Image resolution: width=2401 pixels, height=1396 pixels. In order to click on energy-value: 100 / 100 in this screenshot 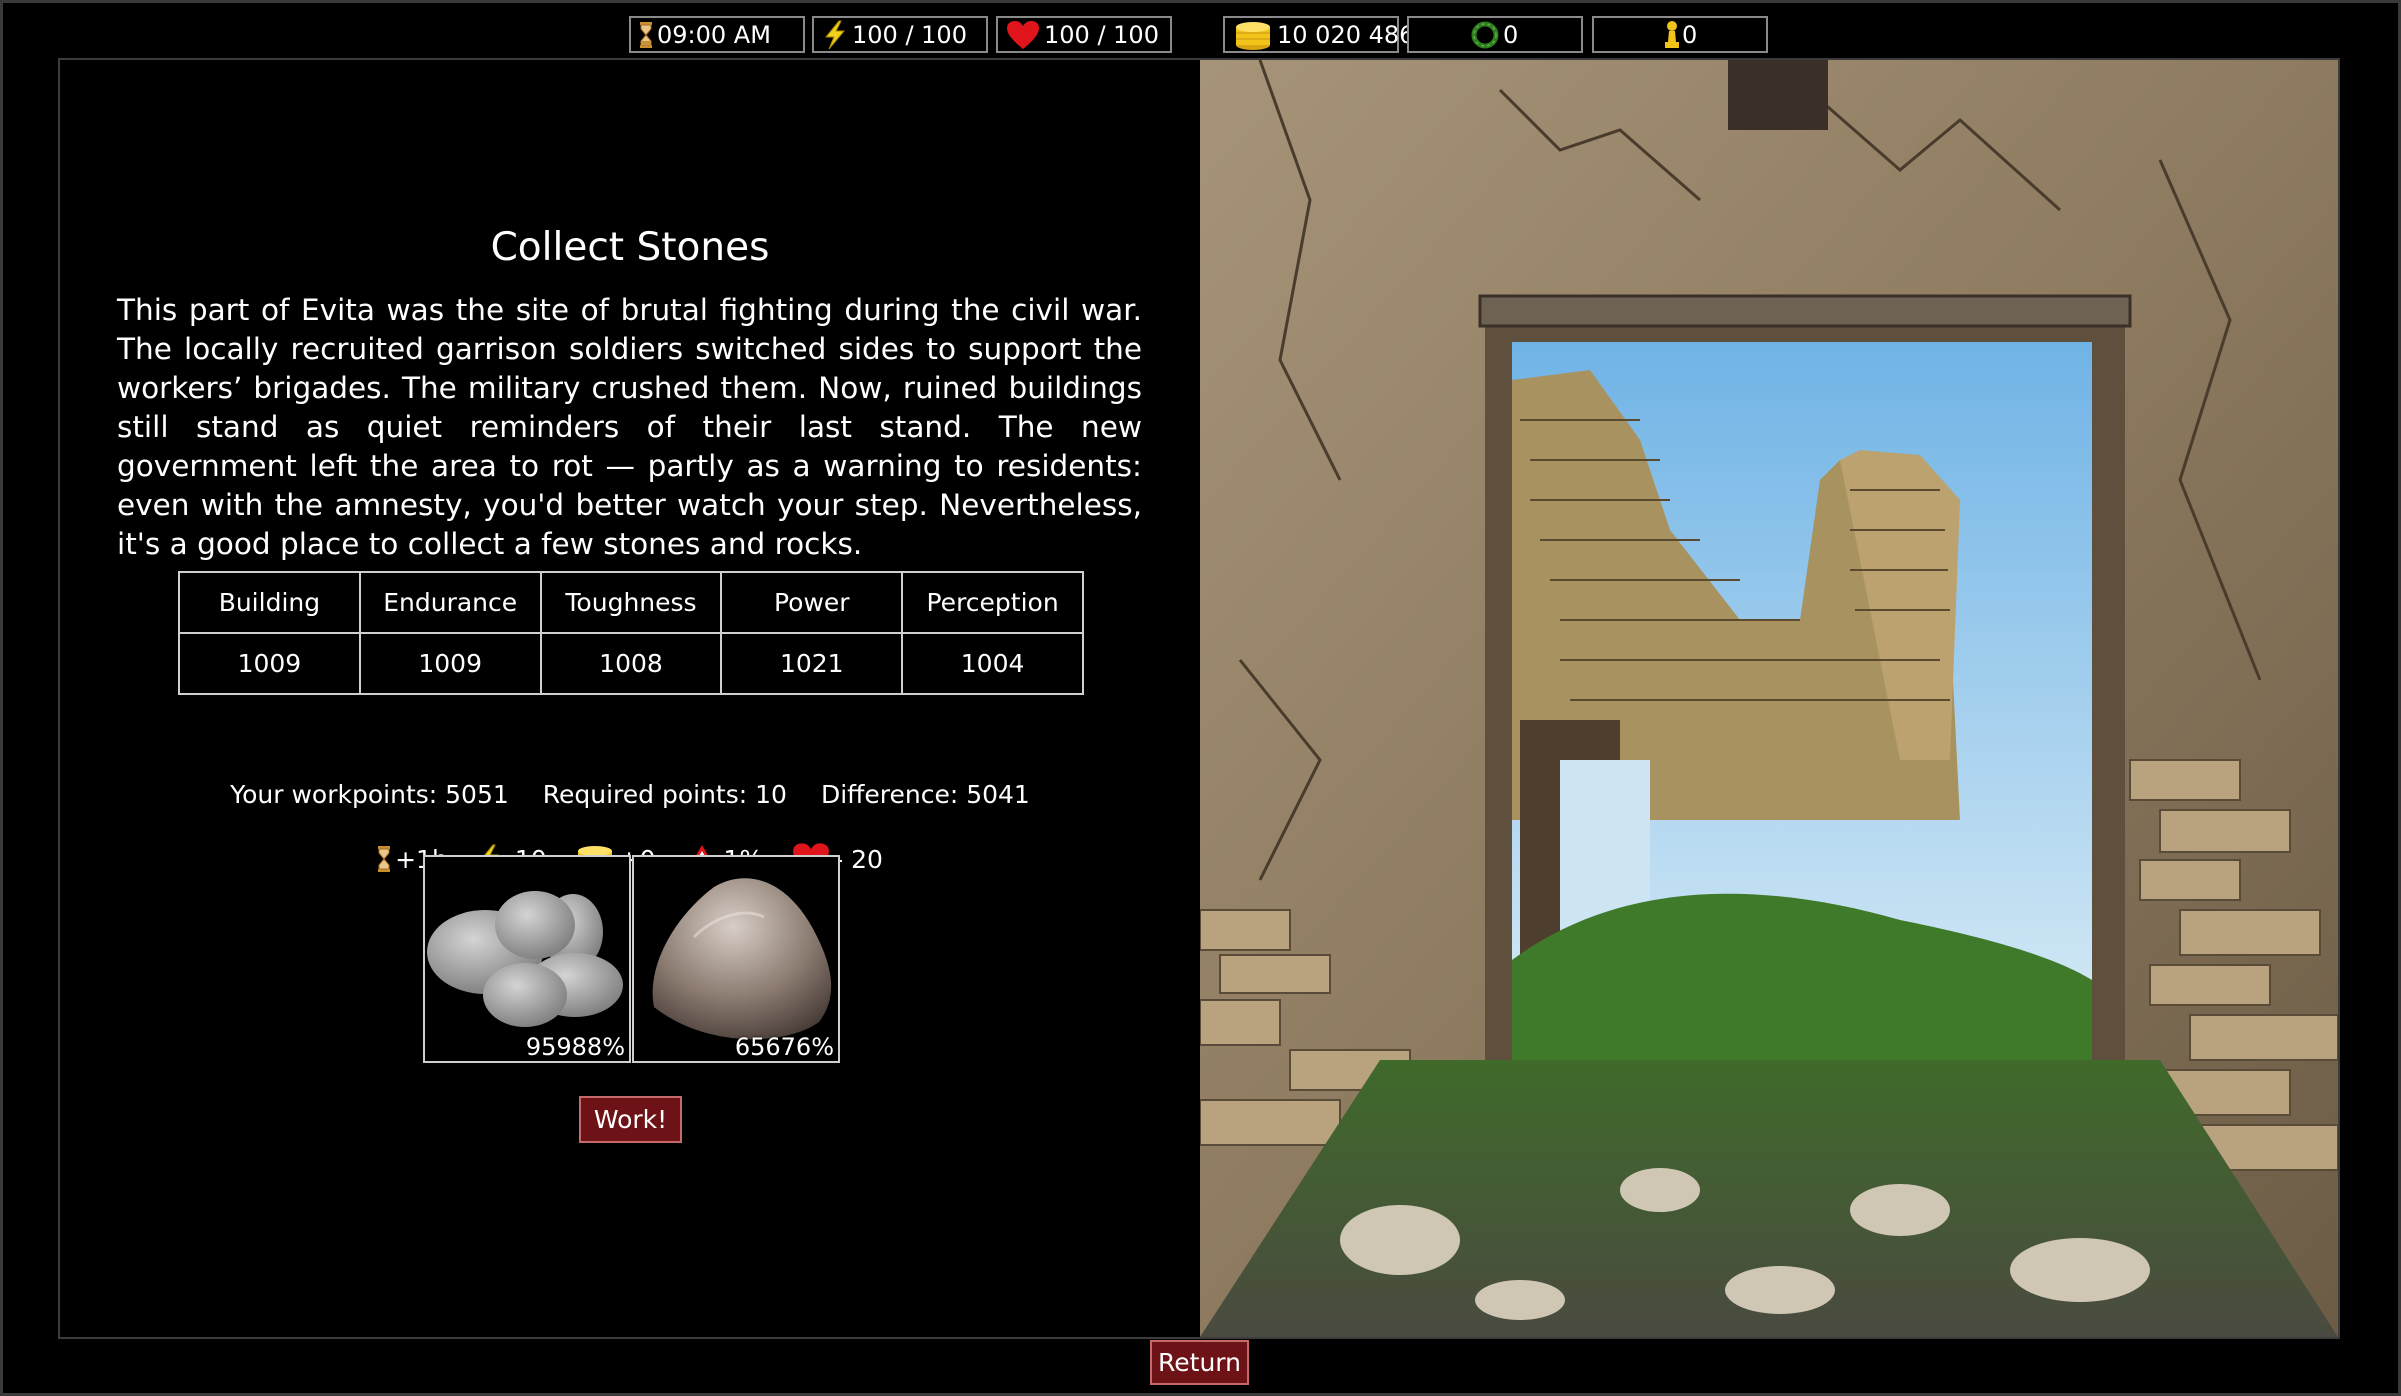, I will do `click(909, 34)`.